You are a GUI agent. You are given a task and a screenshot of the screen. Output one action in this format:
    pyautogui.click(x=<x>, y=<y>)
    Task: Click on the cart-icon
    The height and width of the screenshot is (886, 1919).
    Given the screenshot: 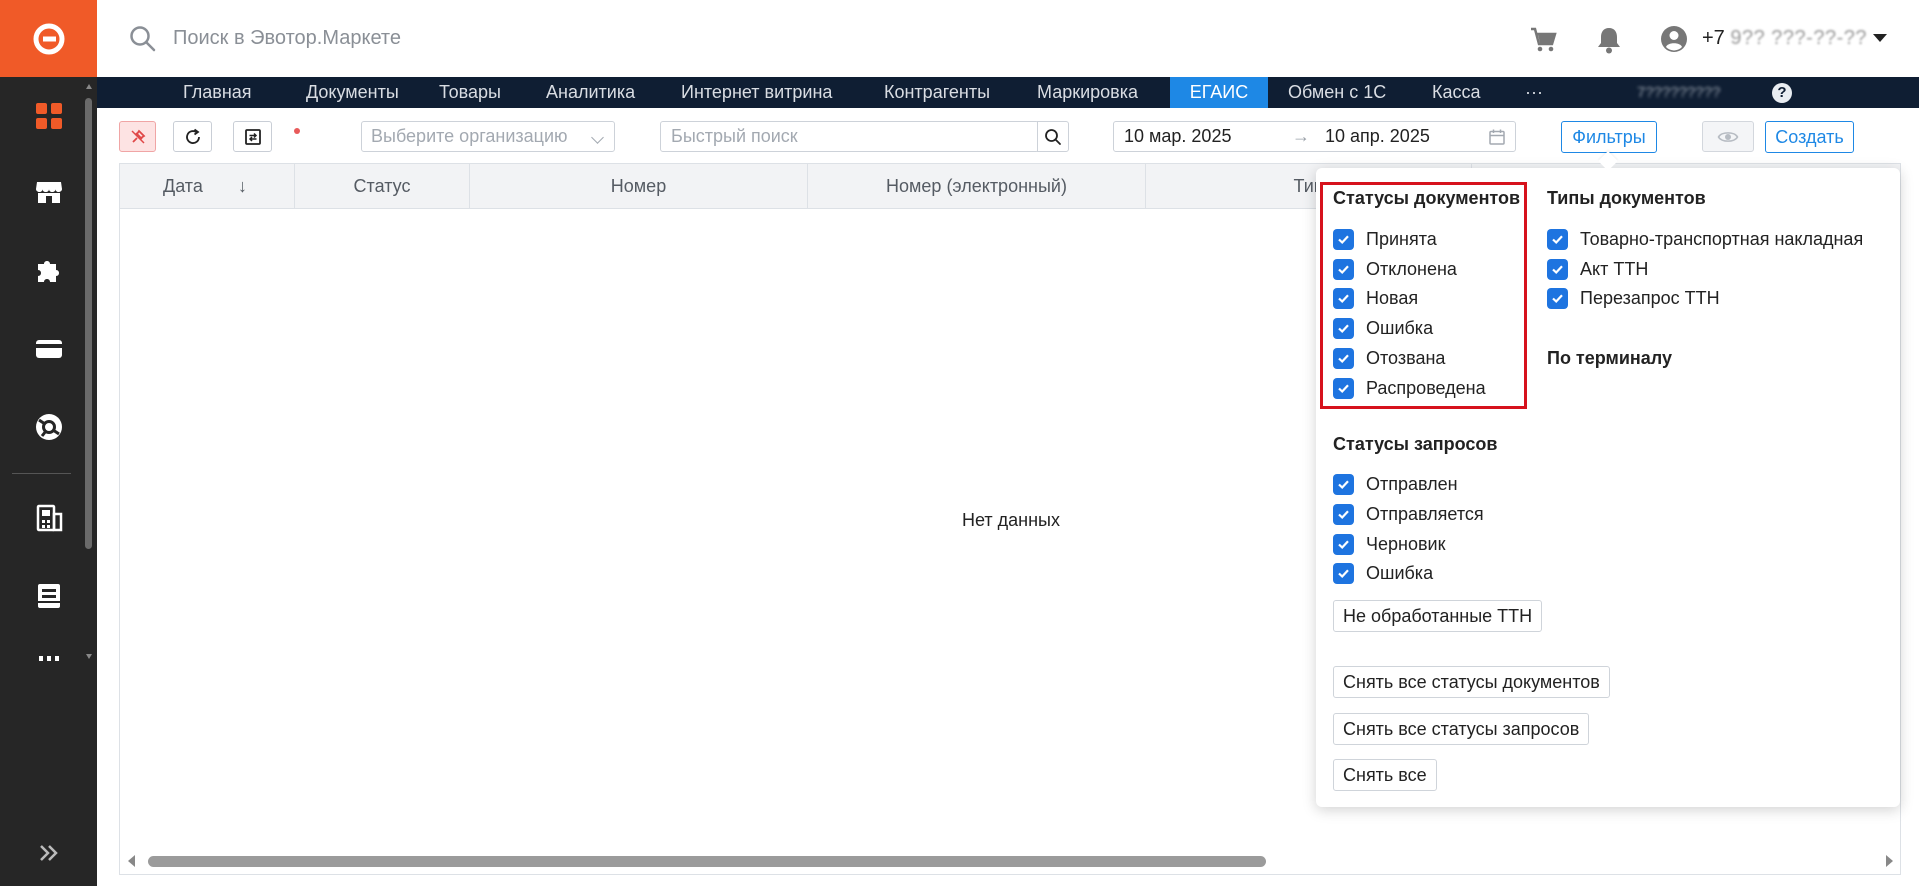 What is the action you would take?
    pyautogui.click(x=1543, y=40)
    